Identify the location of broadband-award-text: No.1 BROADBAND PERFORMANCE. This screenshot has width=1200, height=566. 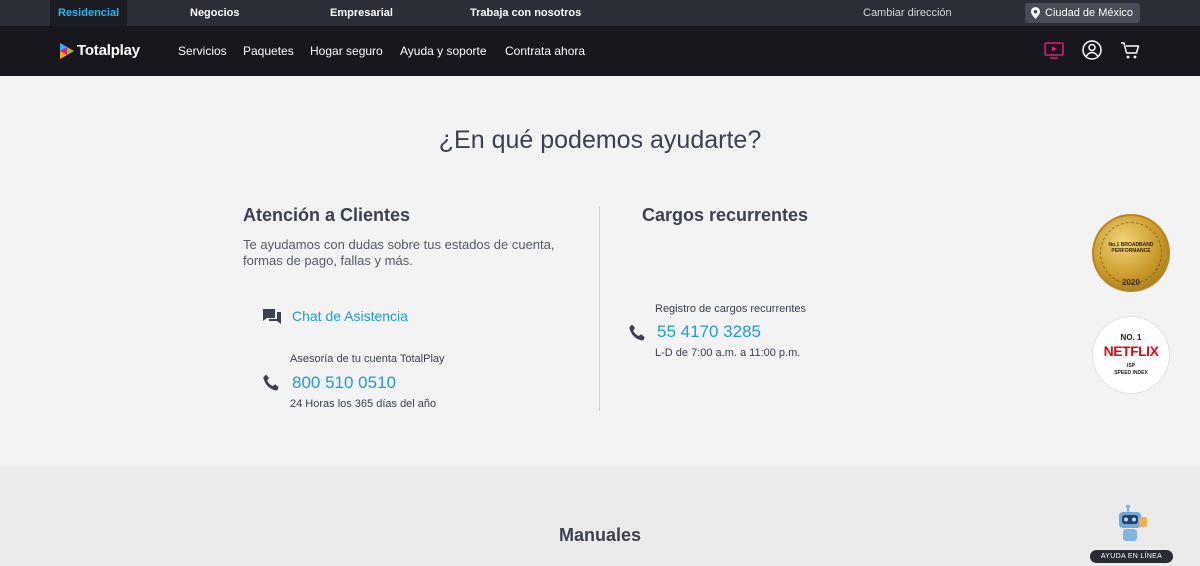
(1131, 248).